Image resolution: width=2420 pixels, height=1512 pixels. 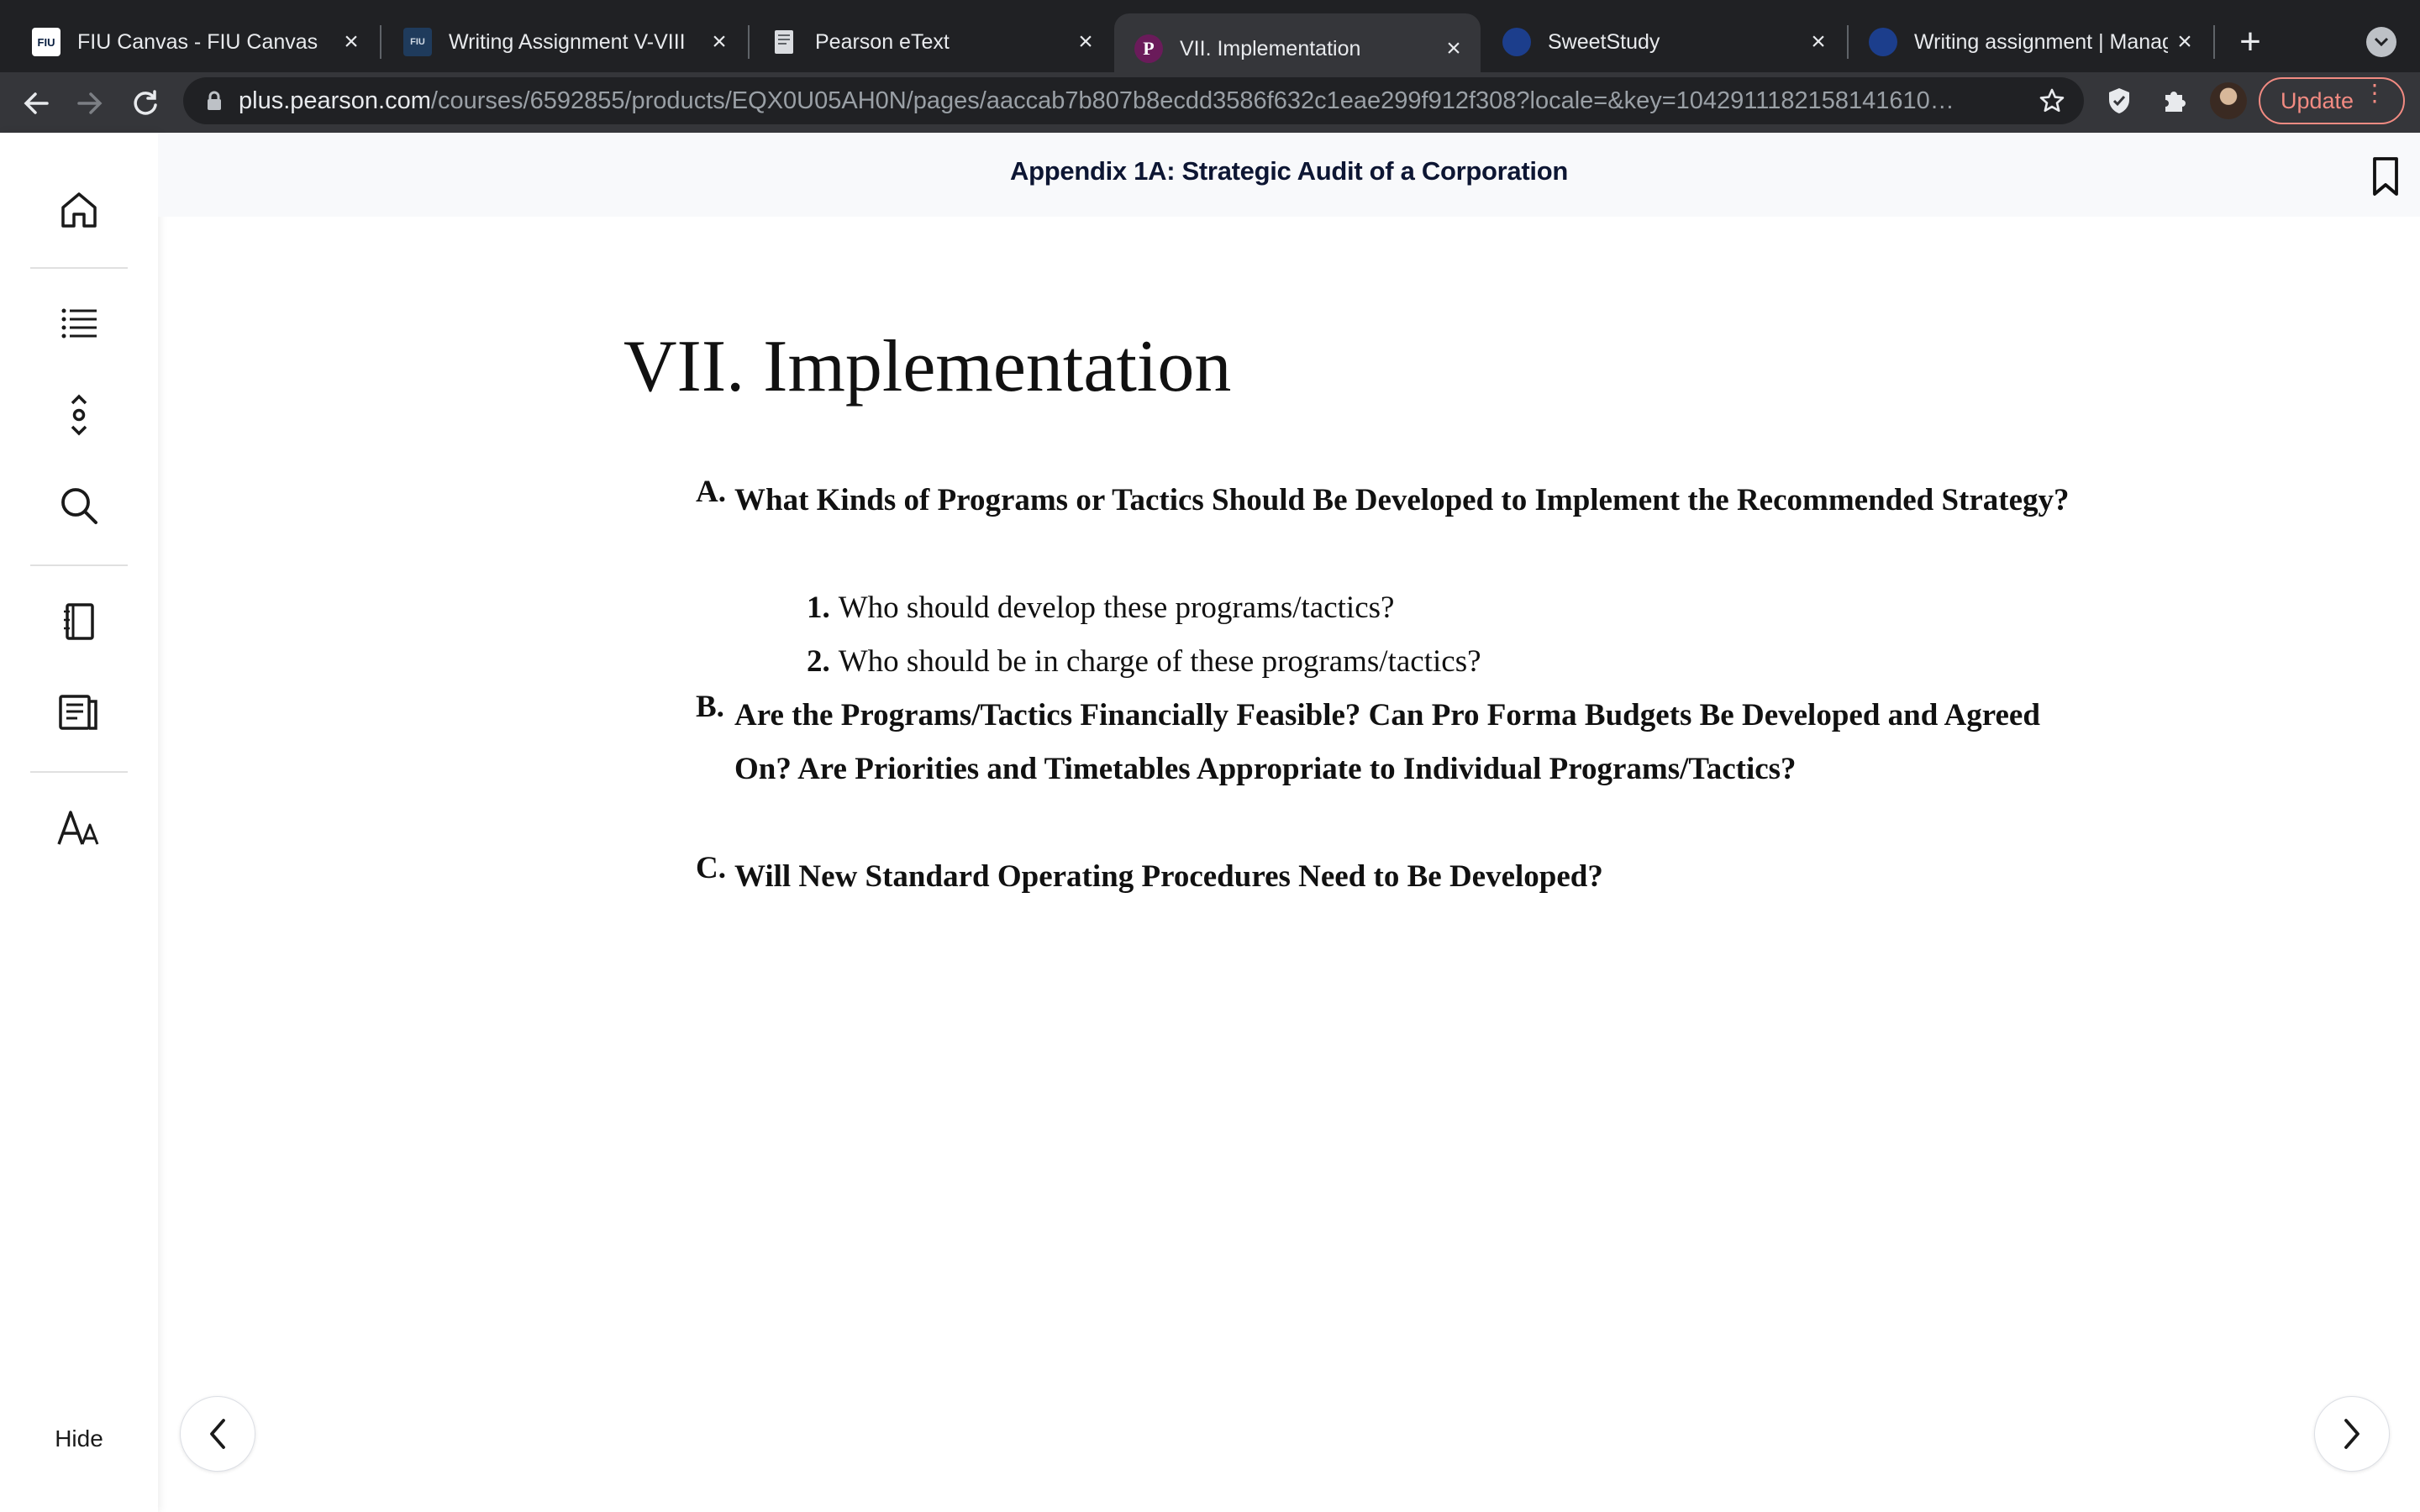 I want to click on update-label: Update, so click(x=2317, y=100).